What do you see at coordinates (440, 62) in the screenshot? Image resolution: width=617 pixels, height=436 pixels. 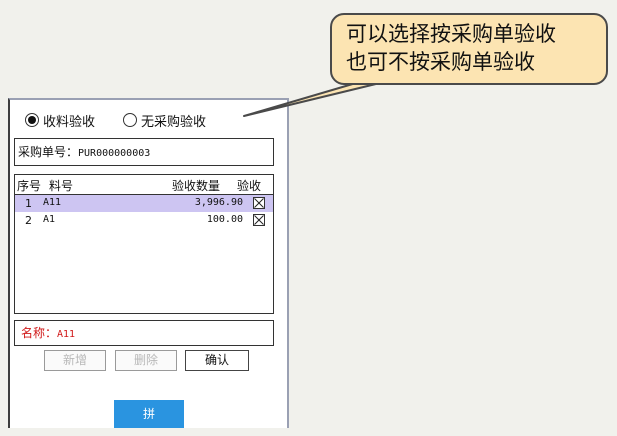 I see `callout-line-2: 也可不按采购单验收` at bounding box center [440, 62].